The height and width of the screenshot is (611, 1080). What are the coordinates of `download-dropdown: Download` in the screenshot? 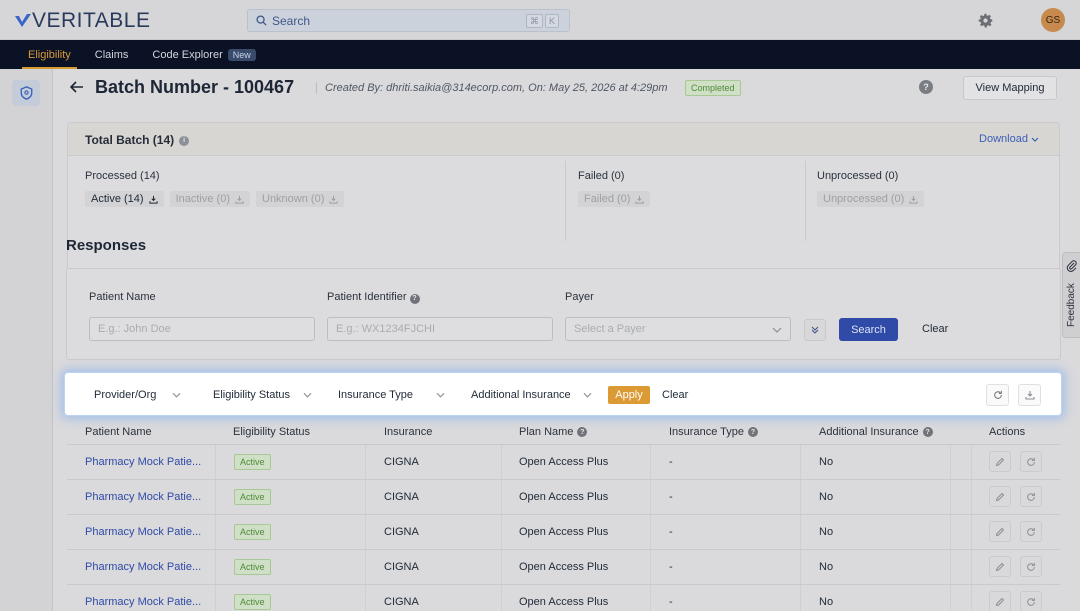 It's located at (1009, 139).